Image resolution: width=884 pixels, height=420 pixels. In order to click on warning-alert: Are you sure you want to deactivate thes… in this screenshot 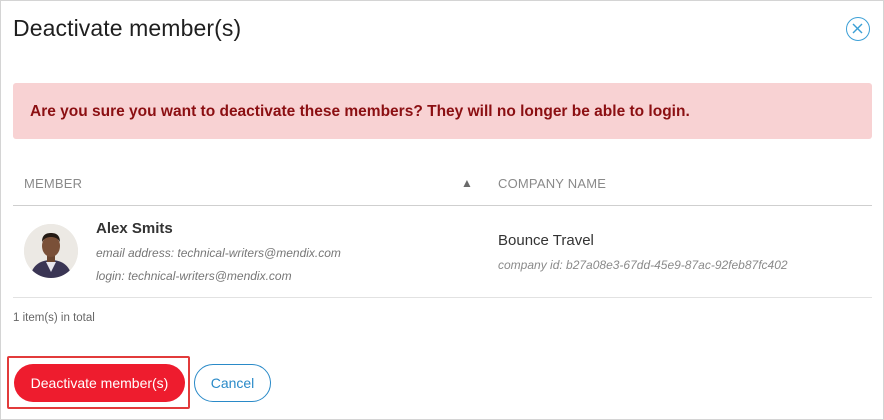, I will do `click(442, 111)`.